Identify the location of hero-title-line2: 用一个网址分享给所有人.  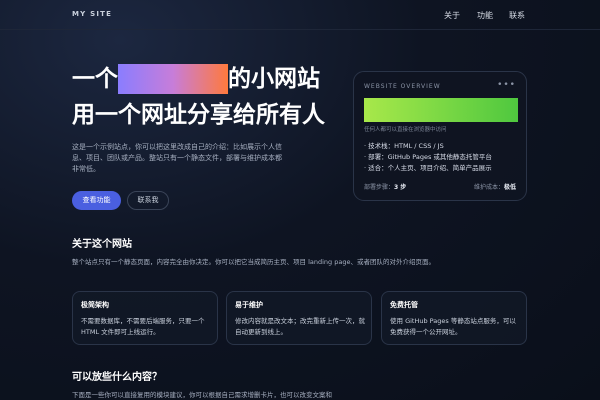
(198, 115).